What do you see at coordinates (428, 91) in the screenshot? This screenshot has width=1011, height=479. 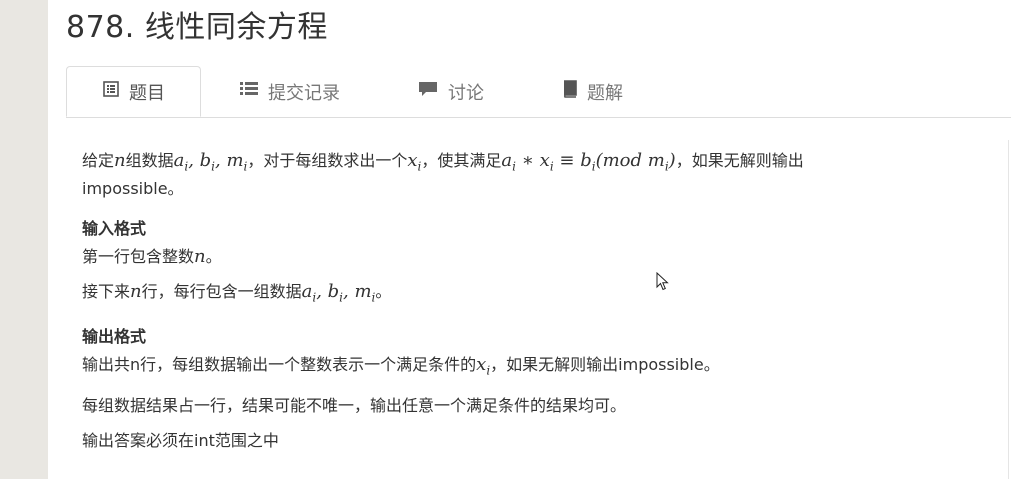 I see `comment-icon` at bounding box center [428, 91].